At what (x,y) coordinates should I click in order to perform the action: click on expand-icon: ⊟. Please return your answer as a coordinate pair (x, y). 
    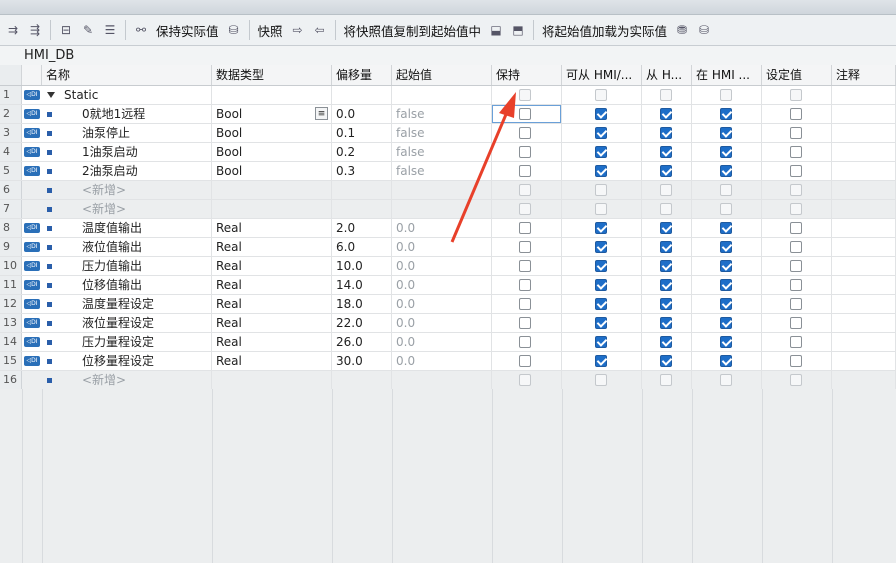
    Looking at the image, I should click on (66, 30).